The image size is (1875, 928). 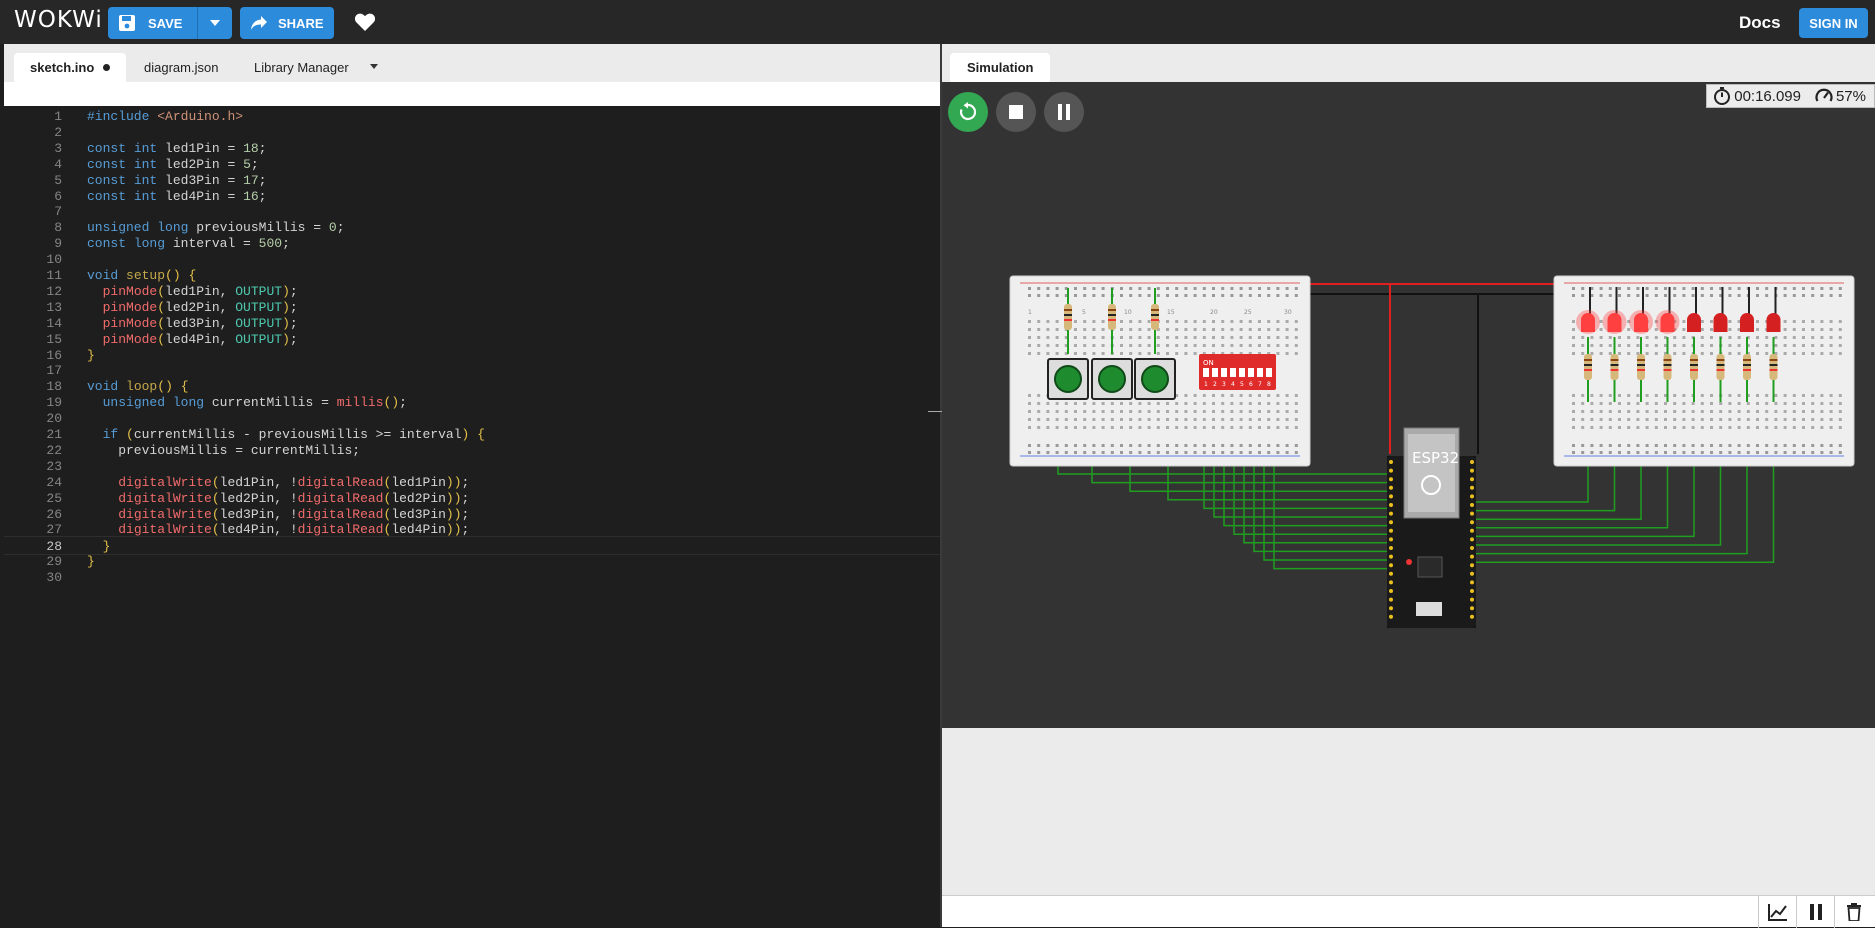 What do you see at coordinates (1435, 458) in the screenshot?
I see `esp32-chip-label: ESP32` at bounding box center [1435, 458].